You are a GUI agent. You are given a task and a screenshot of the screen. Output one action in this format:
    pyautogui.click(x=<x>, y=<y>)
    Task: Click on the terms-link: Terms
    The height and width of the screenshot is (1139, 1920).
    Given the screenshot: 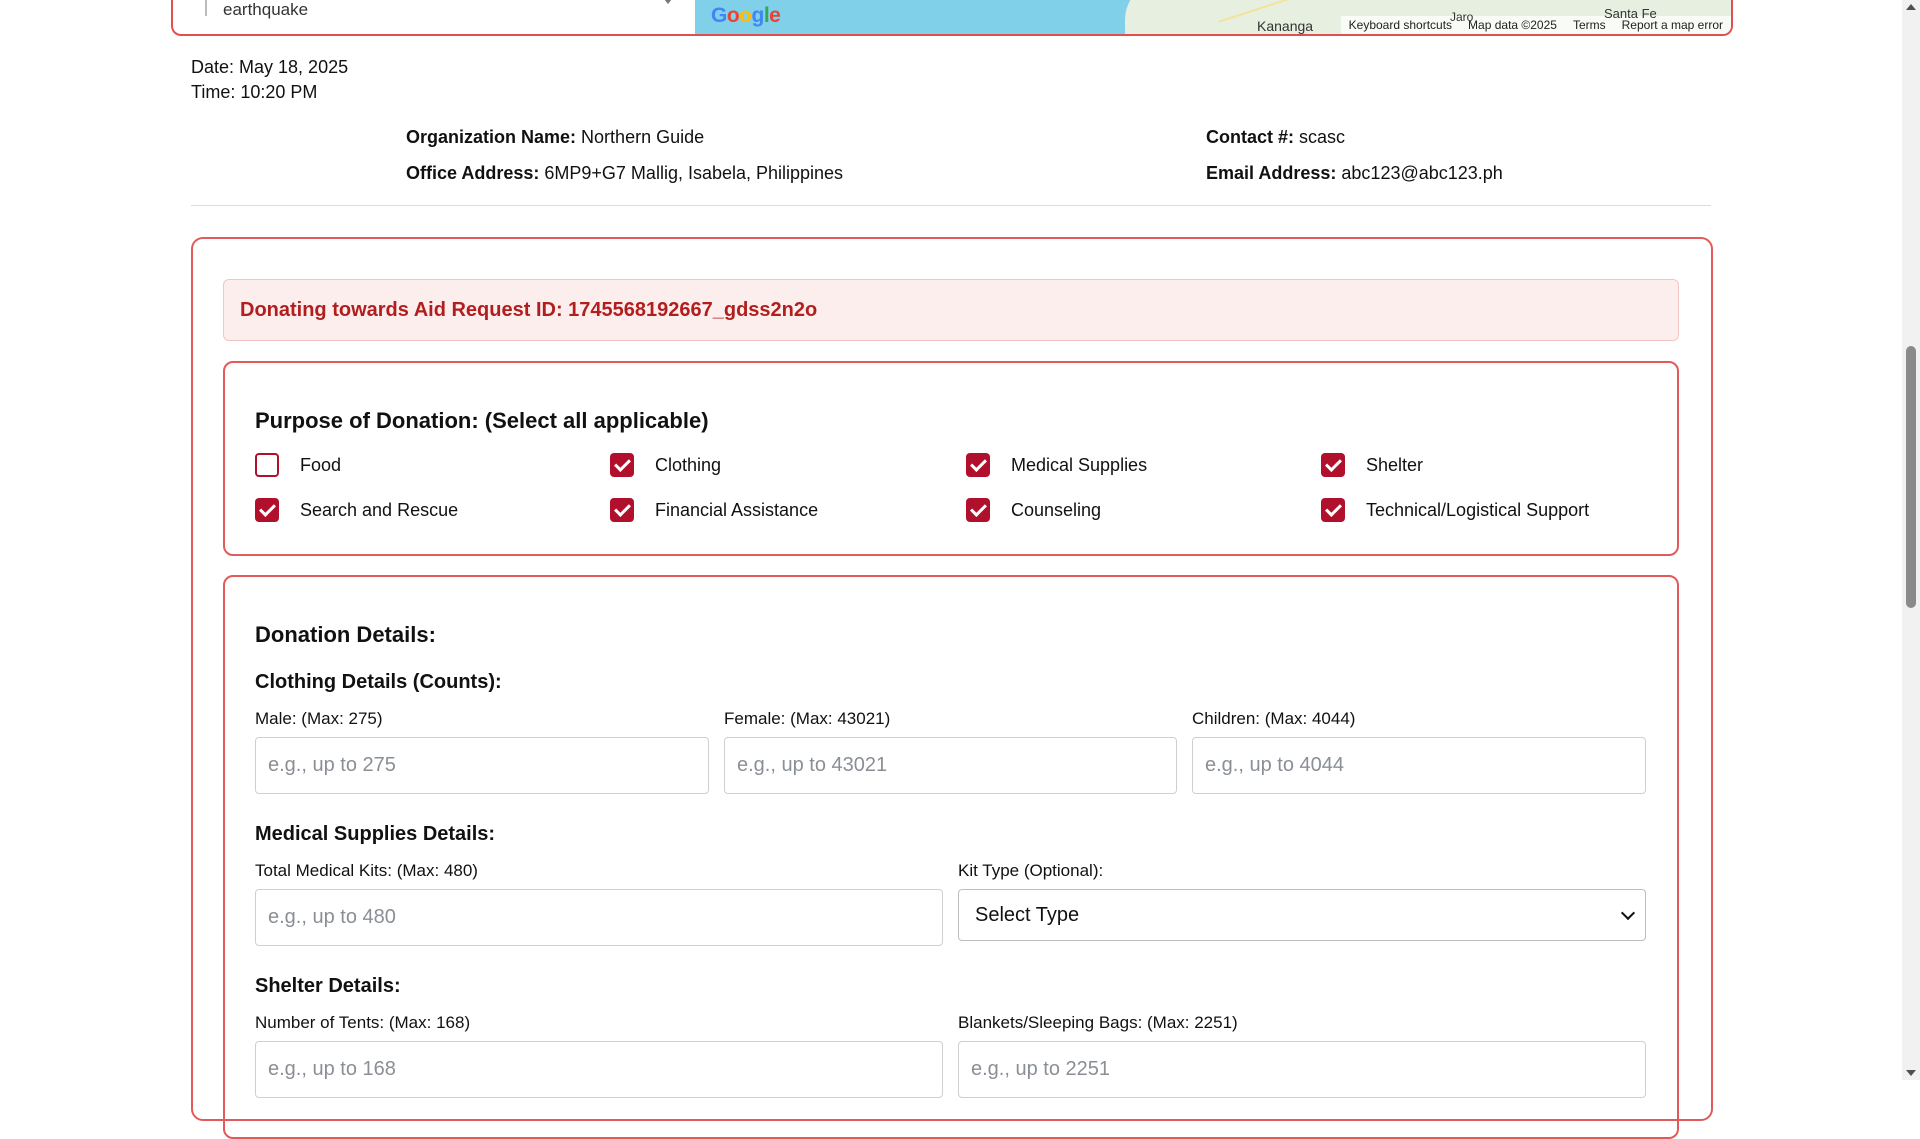 What is the action you would take?
    pyautogui.click(x=1589, y=25)
    